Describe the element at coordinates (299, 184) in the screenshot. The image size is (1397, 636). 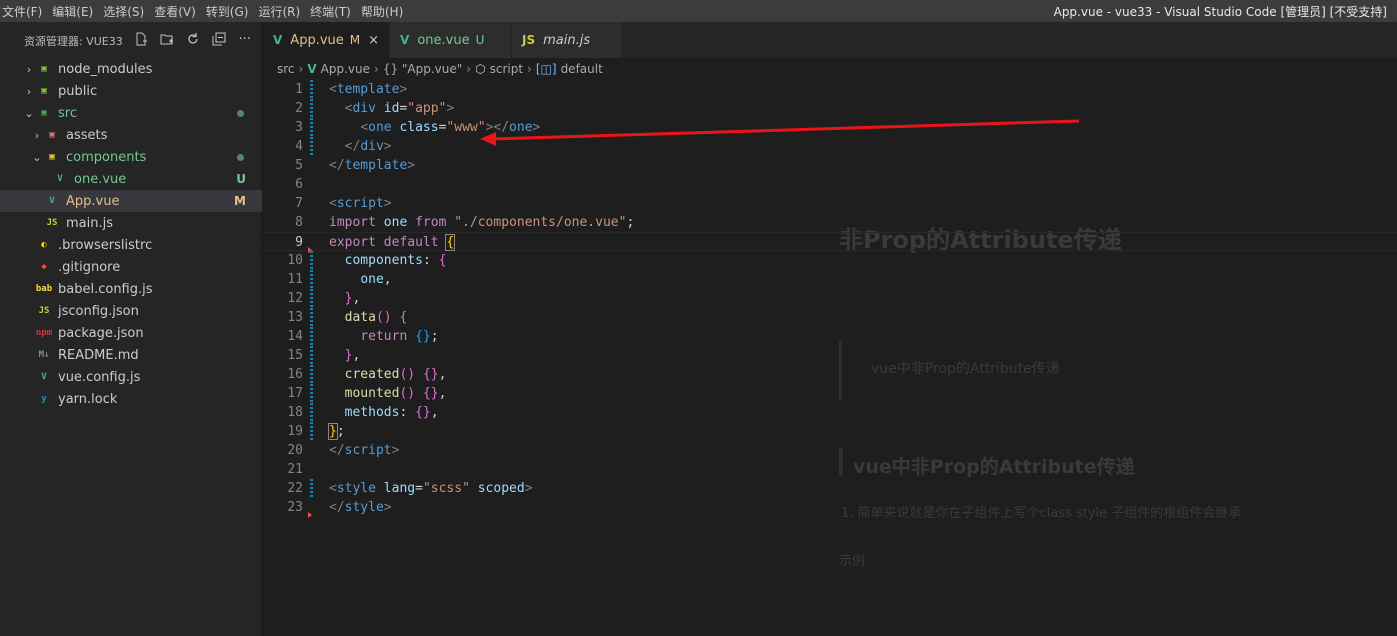
I see `line-number: 6` at that location.